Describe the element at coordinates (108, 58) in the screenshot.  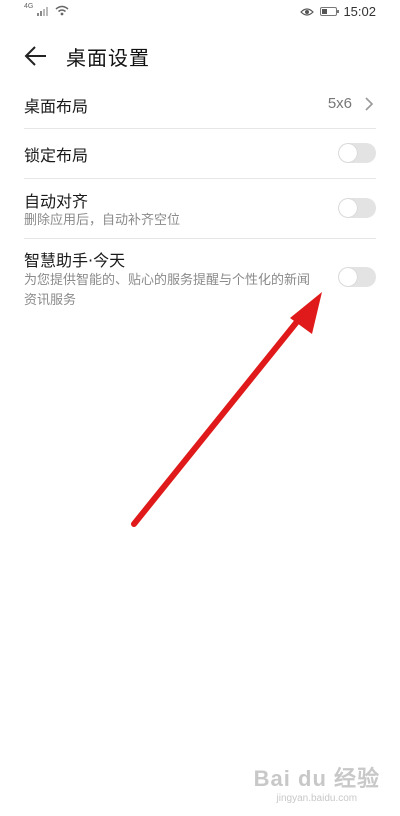
I see `page-title: 桌面设置` at that location.